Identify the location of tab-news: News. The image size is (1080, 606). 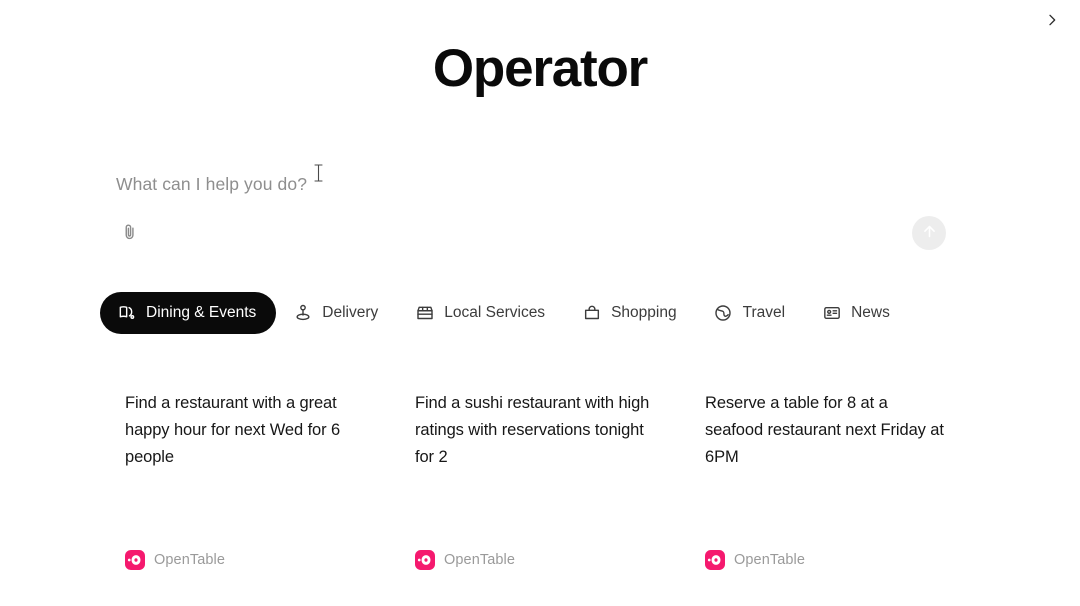
(857, 313).